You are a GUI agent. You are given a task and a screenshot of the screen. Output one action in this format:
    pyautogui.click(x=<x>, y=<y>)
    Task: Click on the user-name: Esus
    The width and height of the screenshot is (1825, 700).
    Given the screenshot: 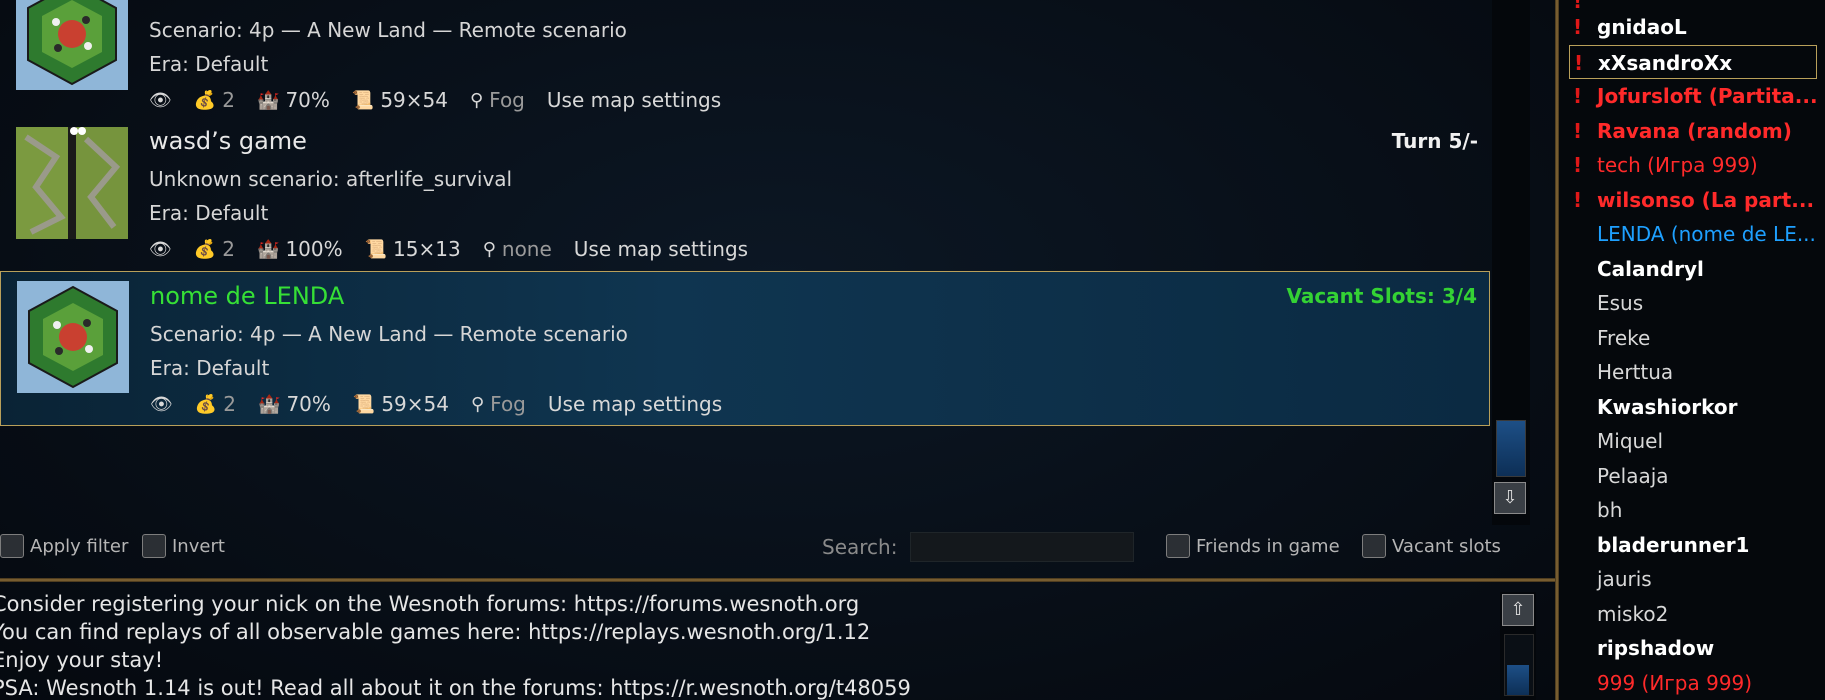 What is the action you would take?
    pyautogui.click(x=1620, y=303)
    